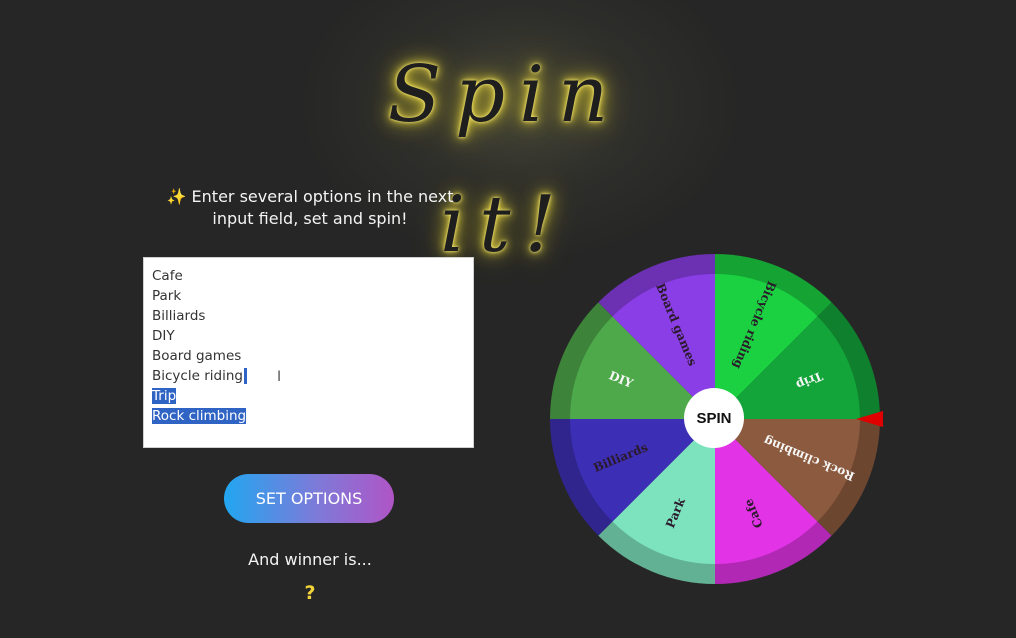 The image size is (1016, 638). What do you see at coordinates (197, 376) in the screenshot?
I see `option-text: Bicycle riding` at bounding box center [197, 376].